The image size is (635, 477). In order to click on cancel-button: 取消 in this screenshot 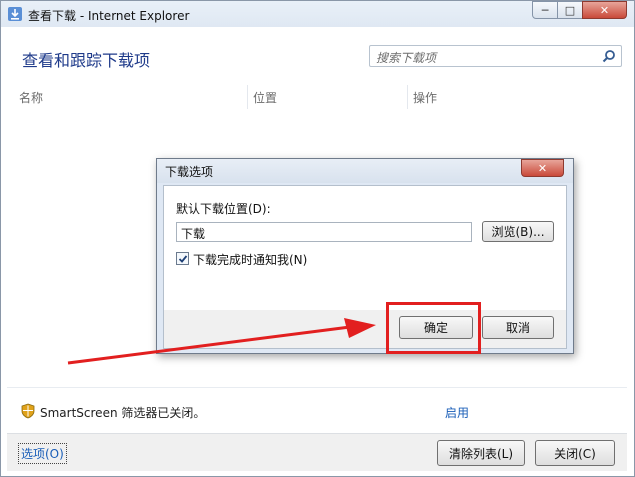, I will do `click(518, 327)`.